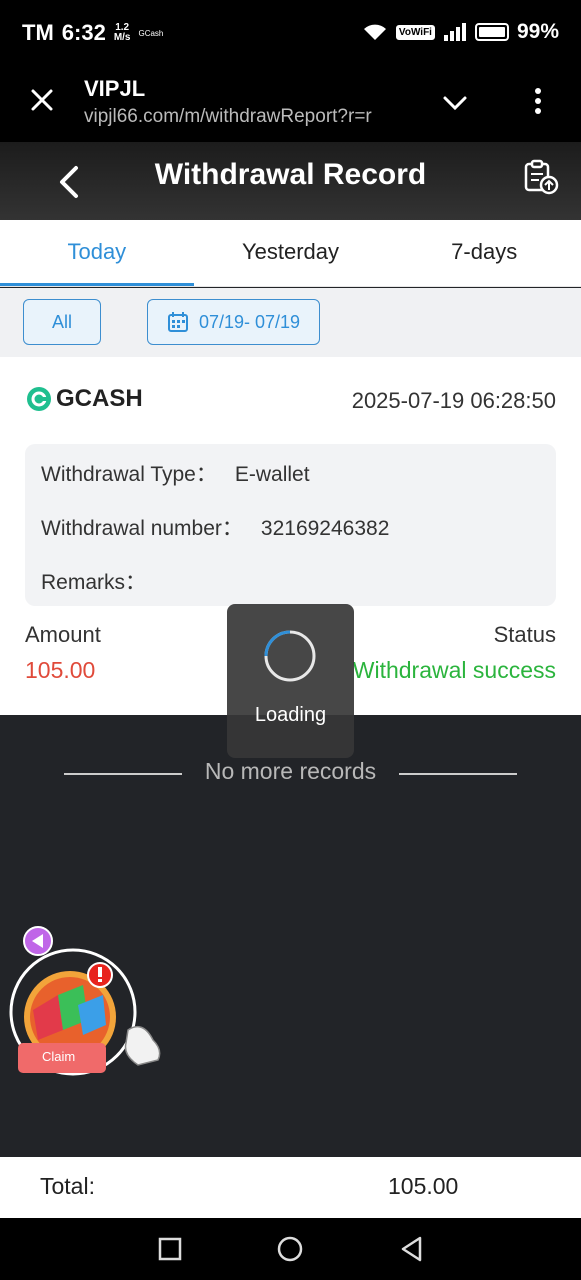 This screenshot has width=581, height=1280. I want to click on wifi-icon, so click(374, 32).